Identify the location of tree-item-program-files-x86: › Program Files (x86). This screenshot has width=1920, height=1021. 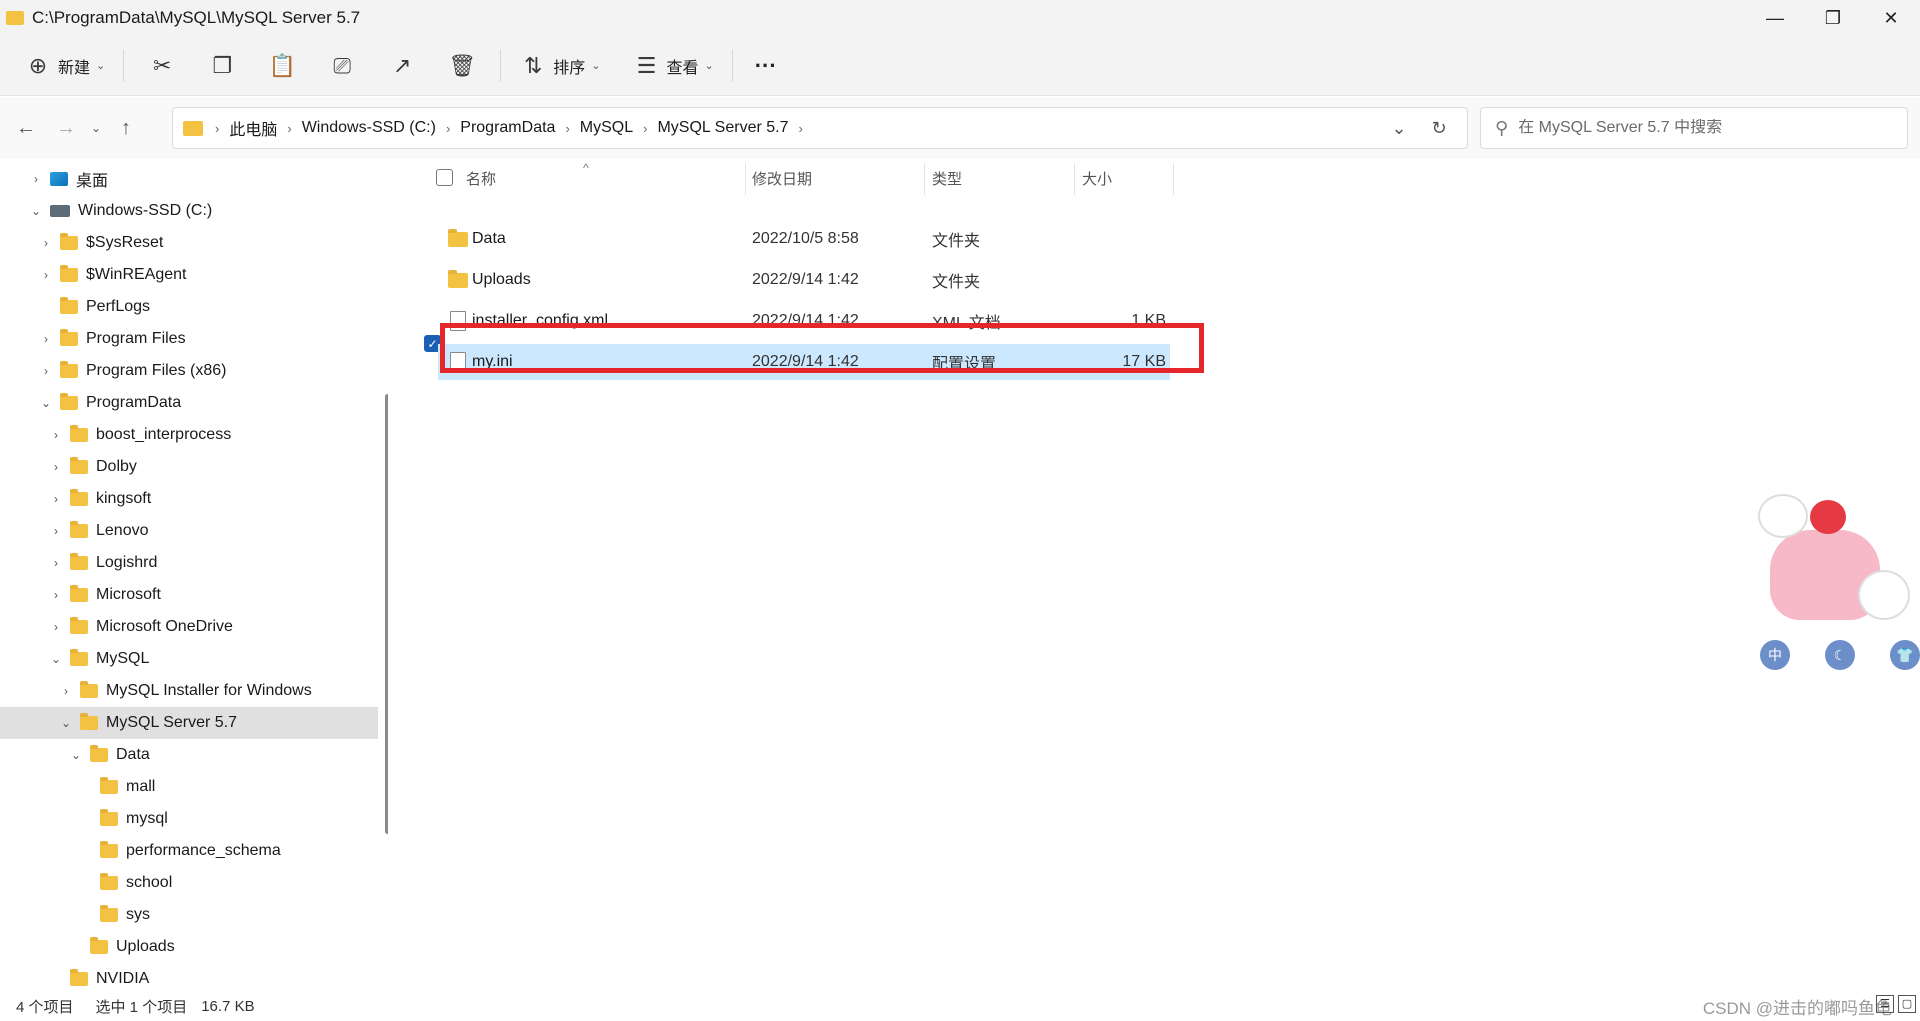
(189, 371).